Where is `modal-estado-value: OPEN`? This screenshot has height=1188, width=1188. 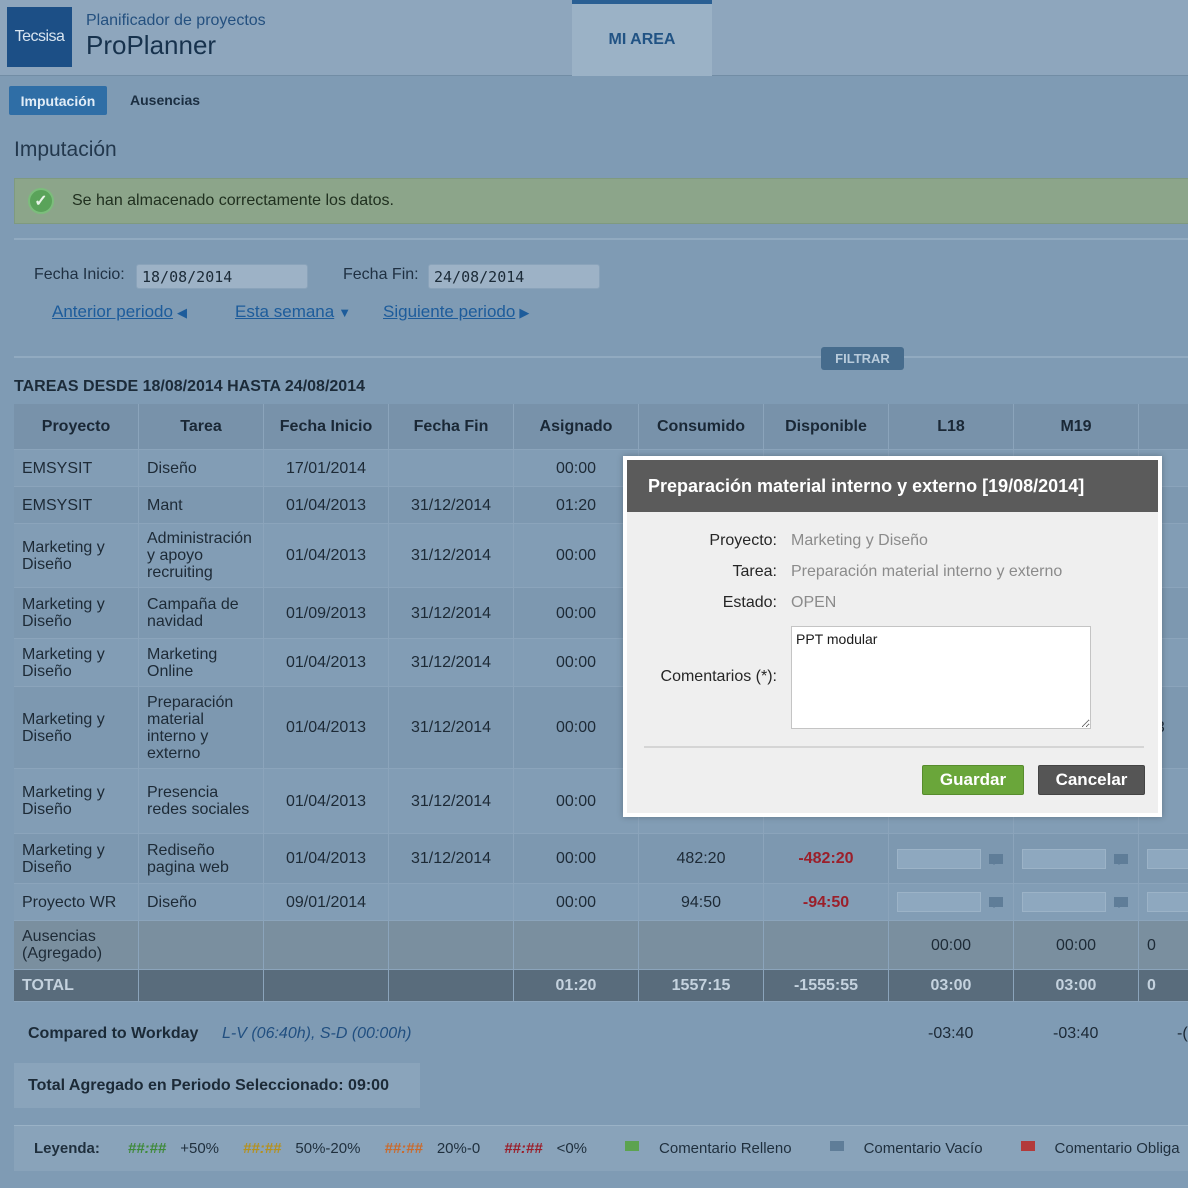
modal-estado-value: OPEN is located at coordinates (814, 602).